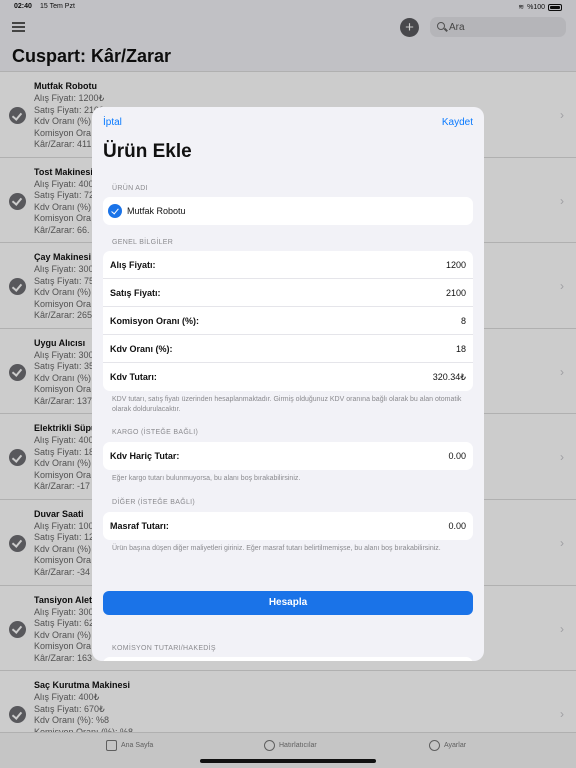  I want to click on commission-amount-header: KOMİSYON TUTARI/HAKEDİŞ, so click(164, 648).